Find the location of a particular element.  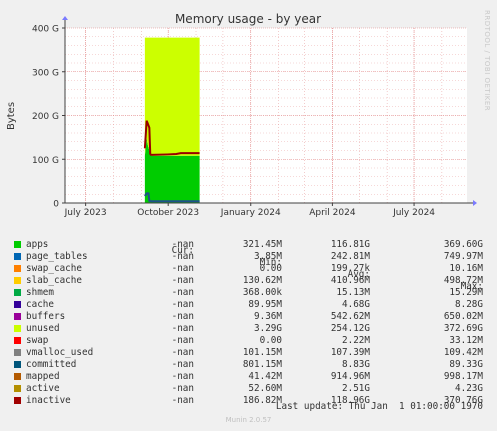

y-axis-label: Bytes is located at coordinates (11, 116).